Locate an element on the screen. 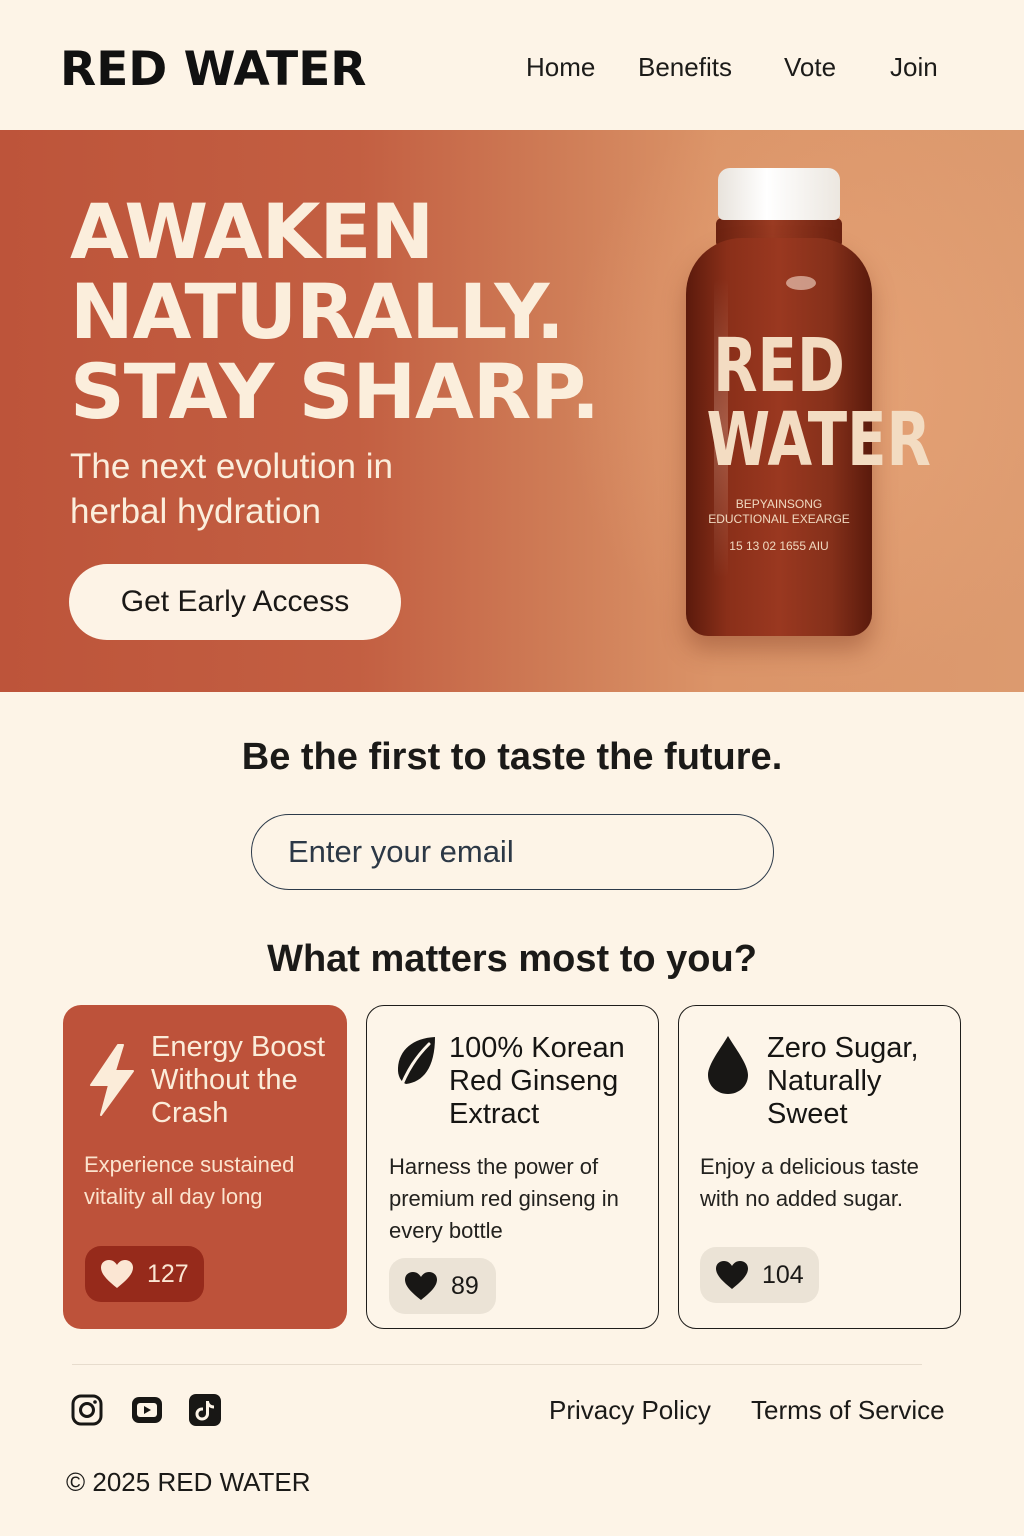 The image size is (1024, 1536). card-title: Energy Boost Without the Crash is located at coordinates (238, 1080).